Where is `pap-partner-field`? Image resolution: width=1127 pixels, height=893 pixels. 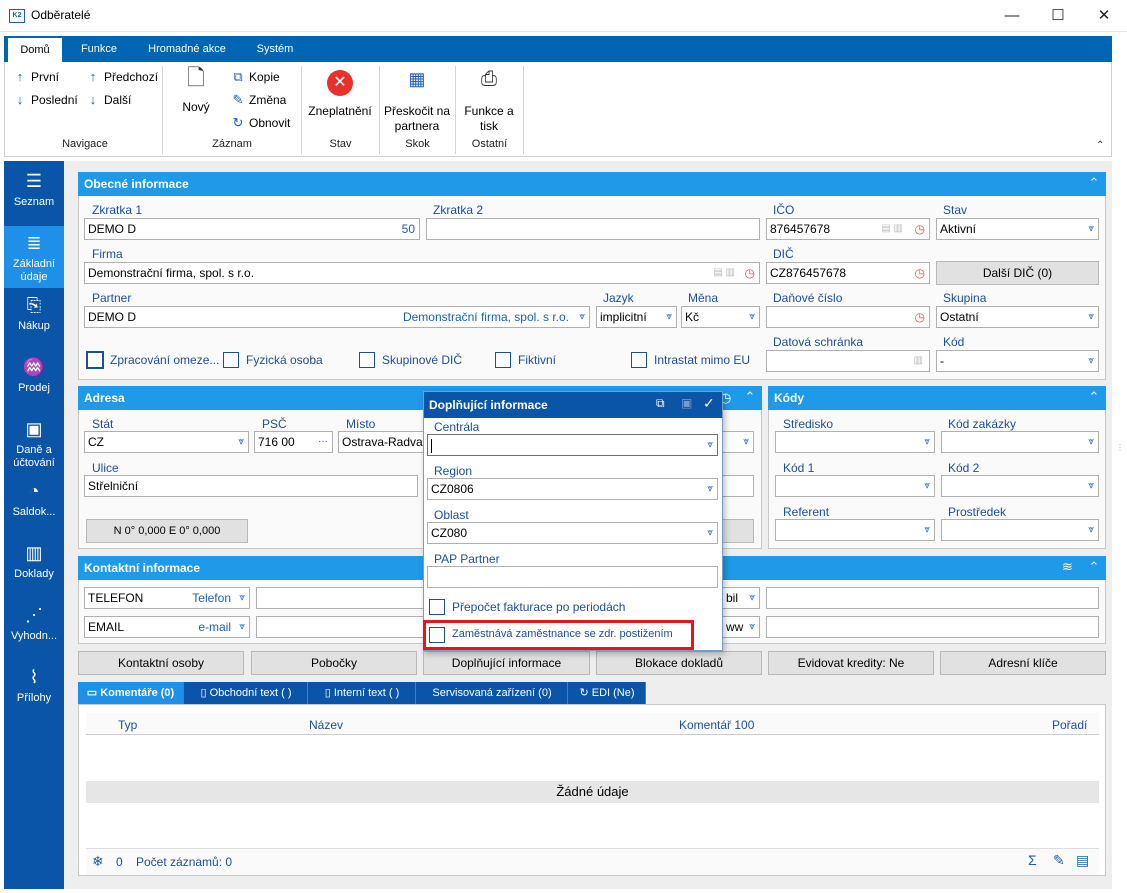 pap-partner-field is located at coordinates (572, 577).